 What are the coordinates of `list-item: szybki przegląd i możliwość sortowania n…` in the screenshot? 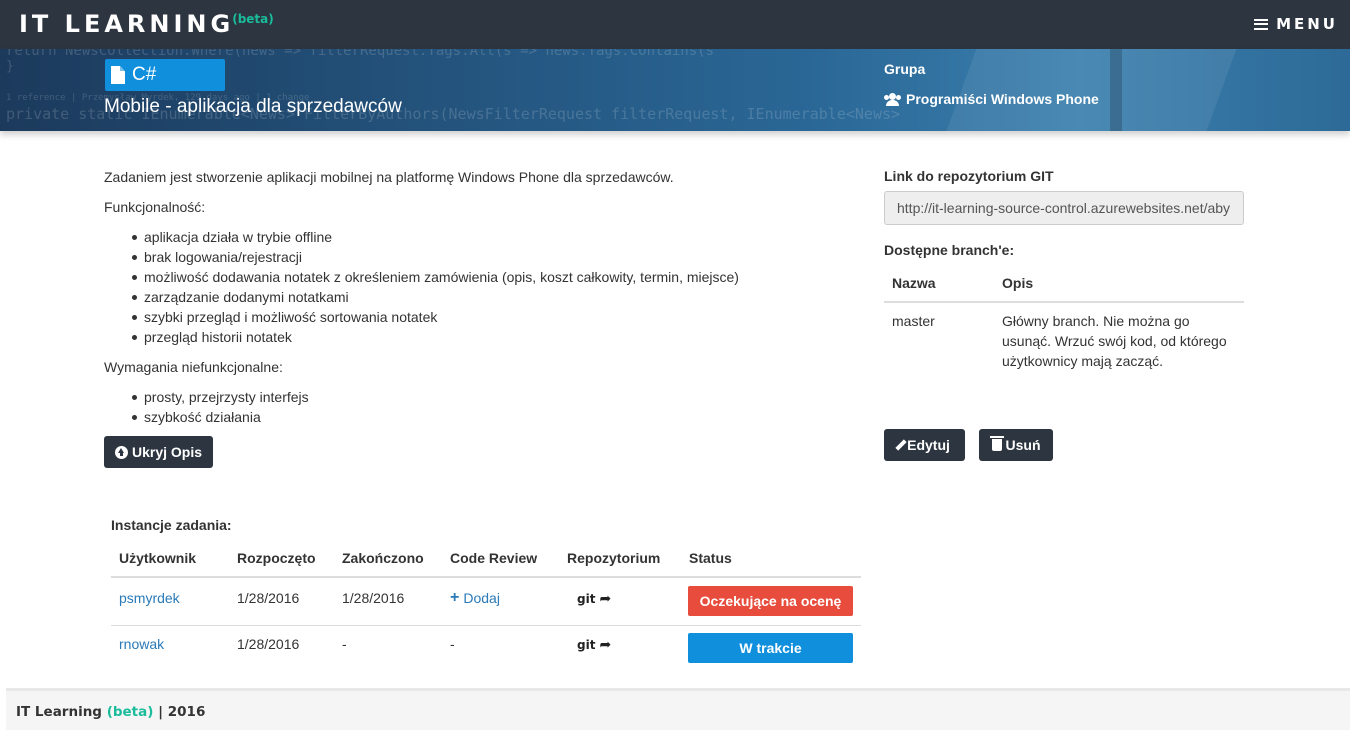 It's located at (487, 317).